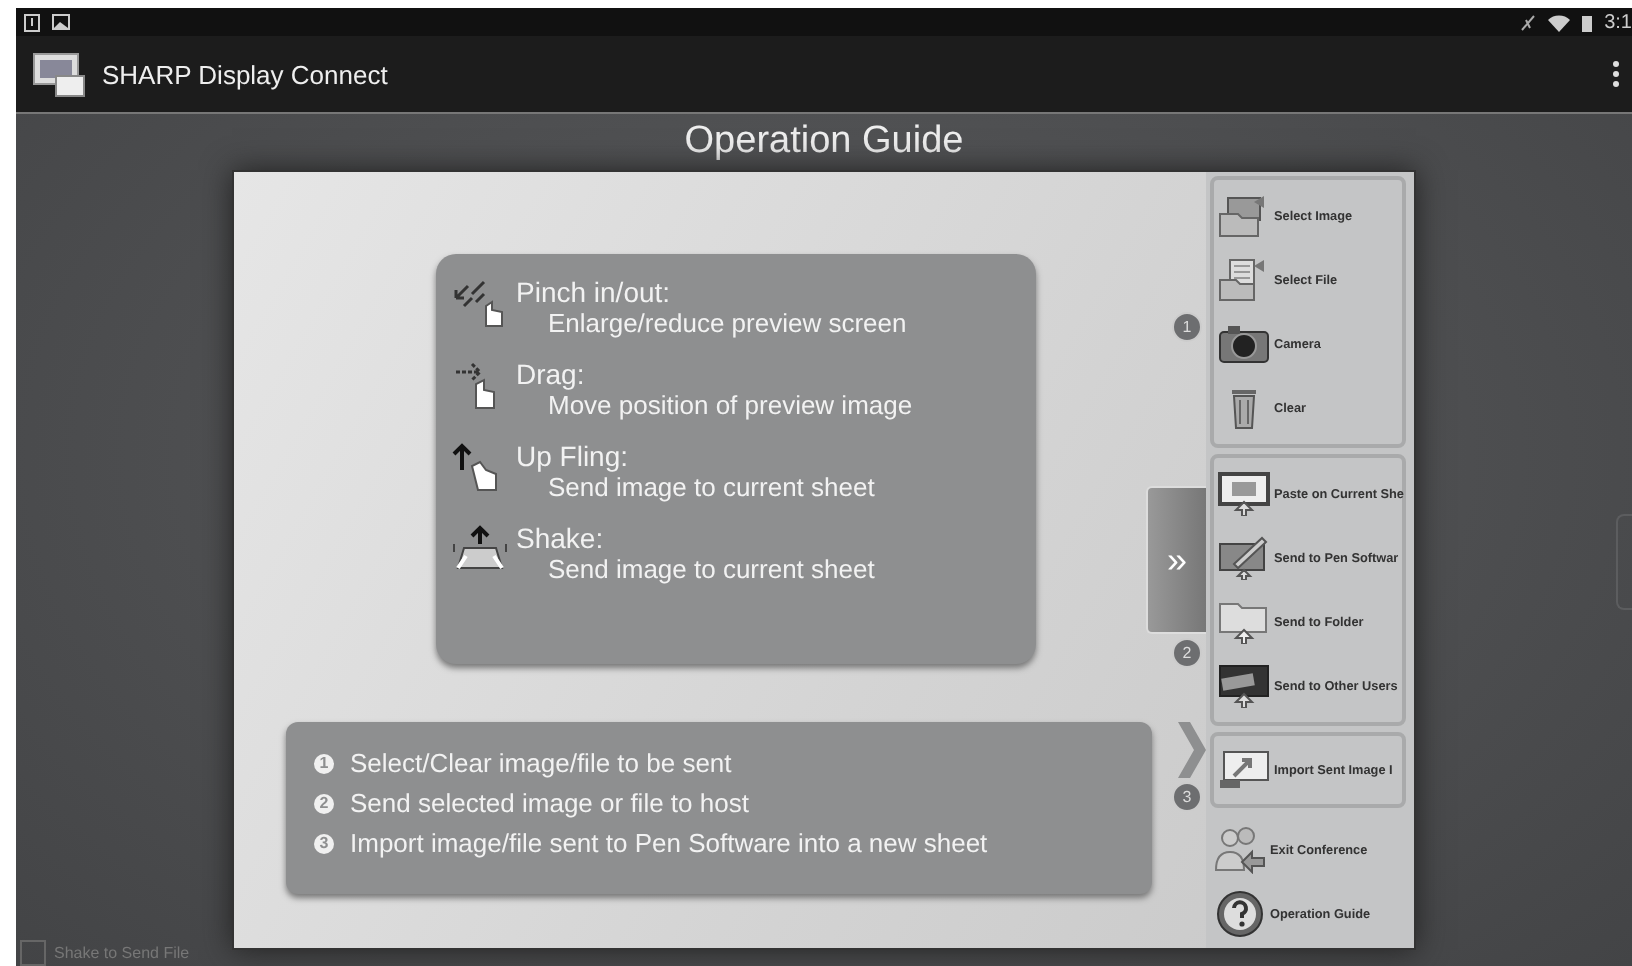 Image resolution: width=1632 pixels, height=966 pixels. What do you see at coordinates (1243, 408) in the screenshot?
I see `trash-can-icon` at bounding box center [1243, 408].